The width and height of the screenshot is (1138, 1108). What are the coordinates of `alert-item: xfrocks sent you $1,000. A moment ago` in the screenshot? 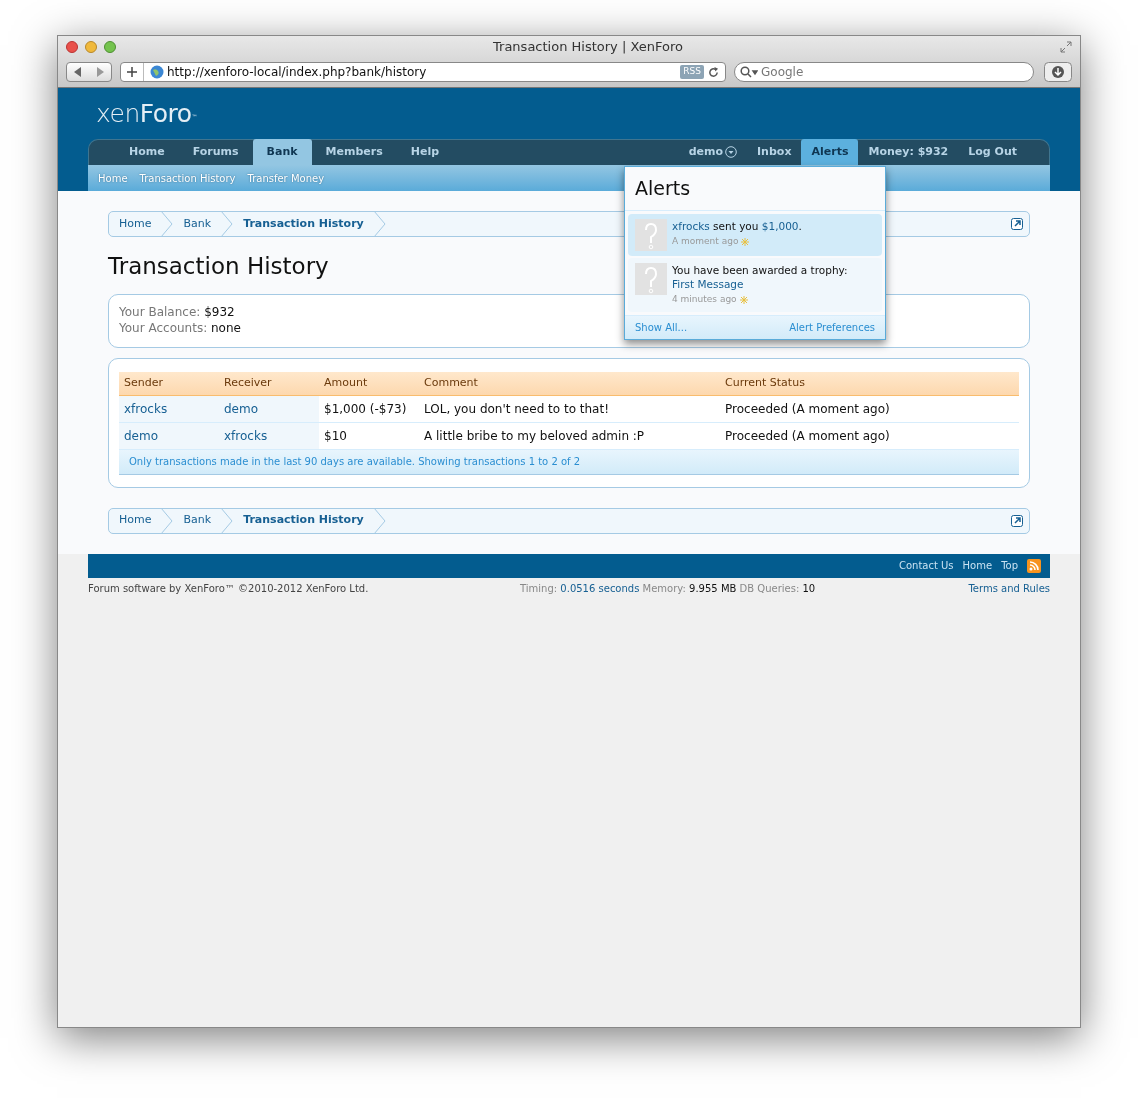 It's located at (755, 235).